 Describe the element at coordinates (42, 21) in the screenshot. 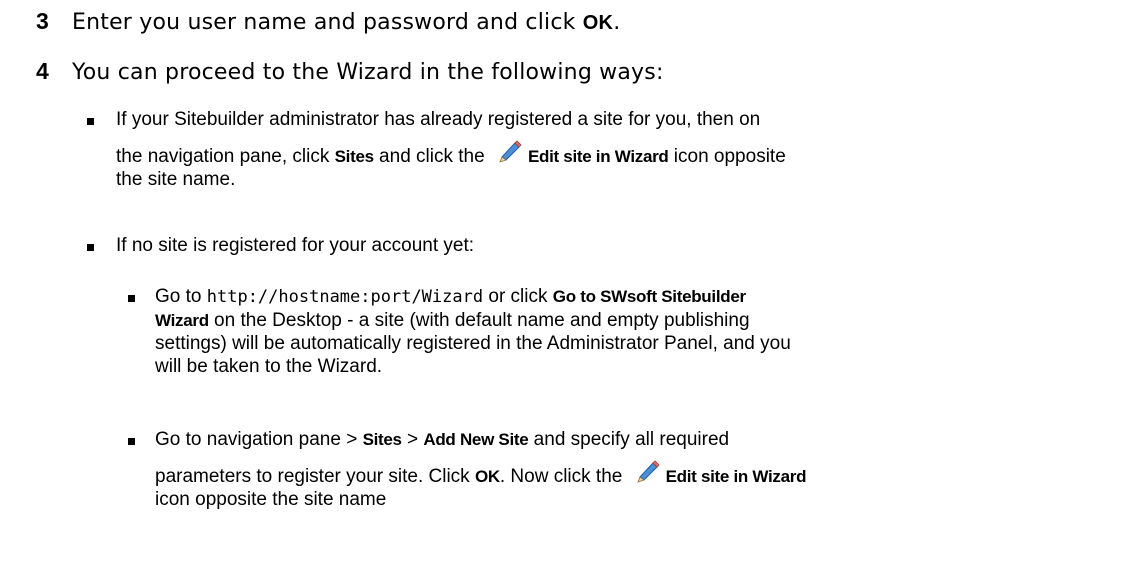

I see `step-number: 3` at that location.